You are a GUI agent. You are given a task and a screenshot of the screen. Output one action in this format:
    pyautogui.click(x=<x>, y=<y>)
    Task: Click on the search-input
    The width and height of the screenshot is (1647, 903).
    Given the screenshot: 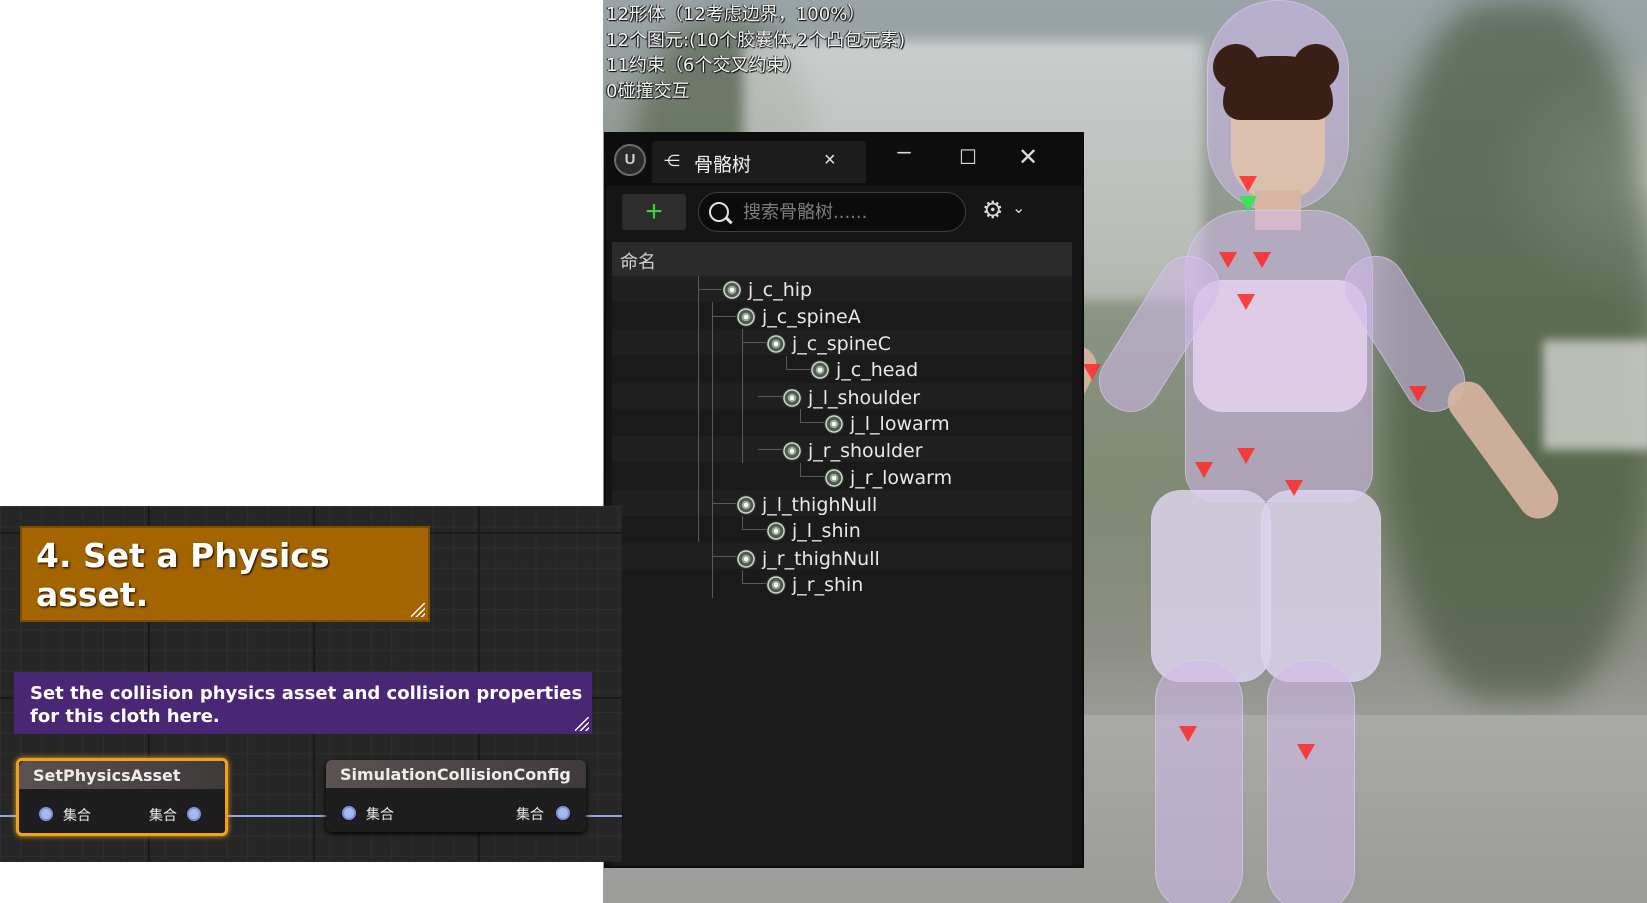 What is the action you would take?
    pyautogui.click(x=848, y=212)
    